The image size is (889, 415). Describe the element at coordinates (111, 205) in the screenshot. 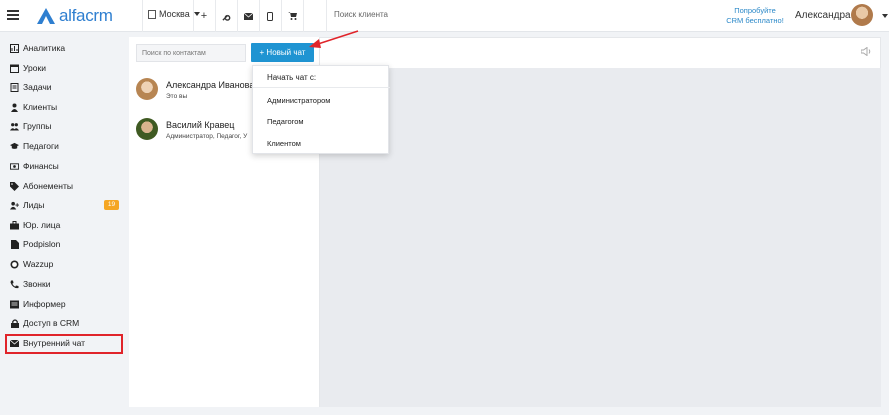

I see `leads-count-badge: 19` at that location.